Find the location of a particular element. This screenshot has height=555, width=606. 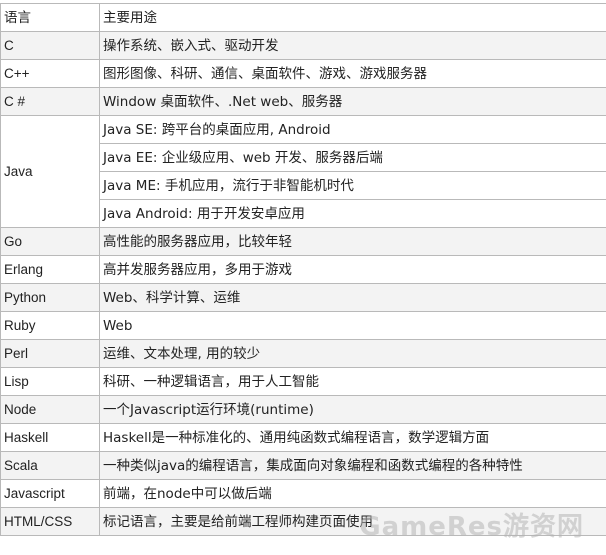

table-row: C 操作系统、嵌入式、驱动开发 is located at coordinates (303, 45).